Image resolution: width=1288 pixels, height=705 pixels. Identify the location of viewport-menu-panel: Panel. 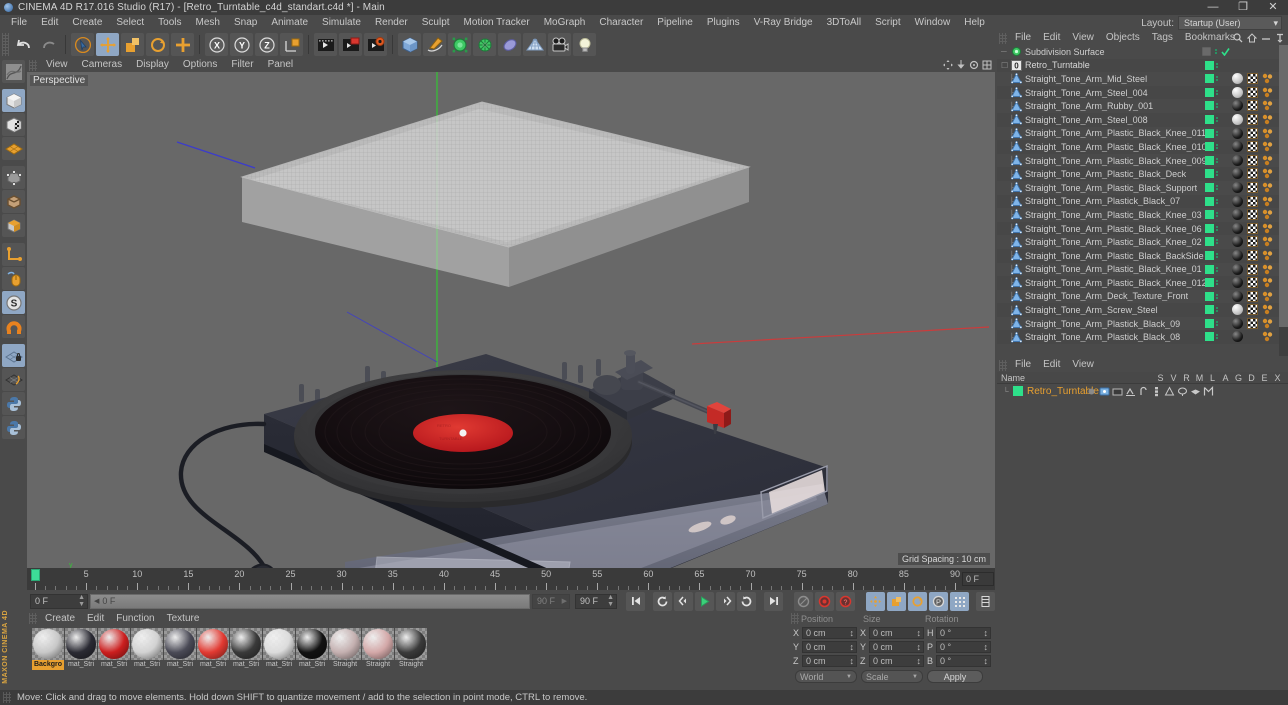
(281, 65).